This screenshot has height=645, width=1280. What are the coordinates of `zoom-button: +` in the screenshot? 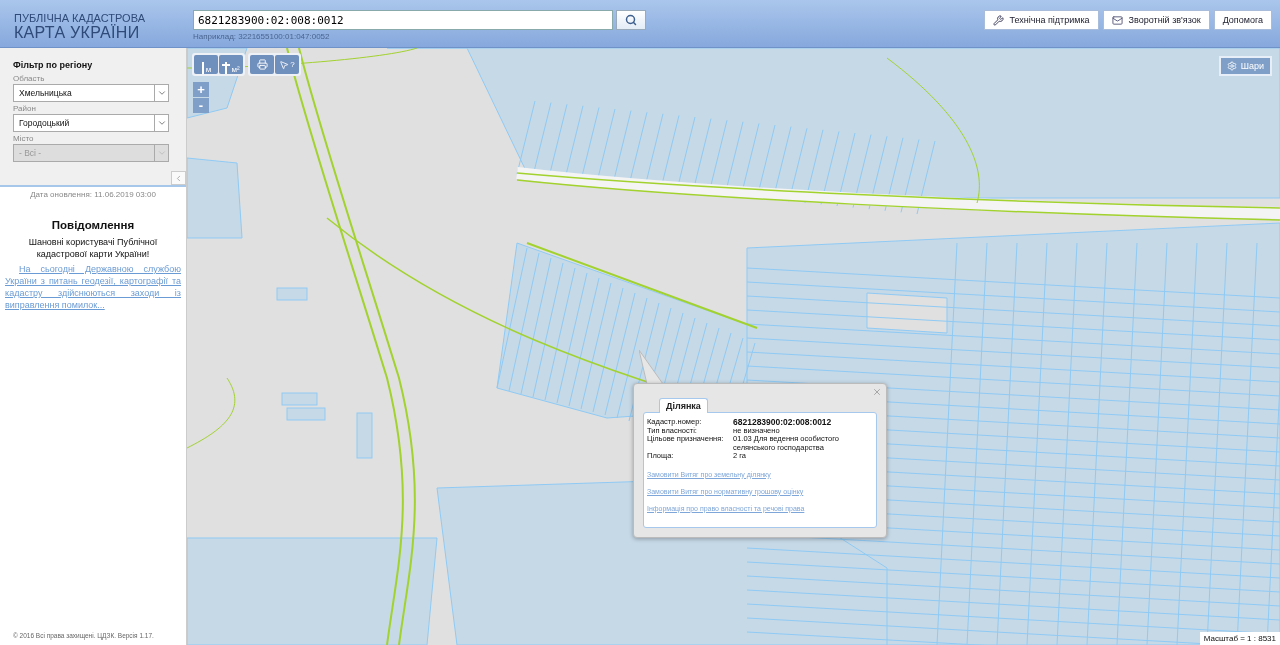 It's located at (201, 89).